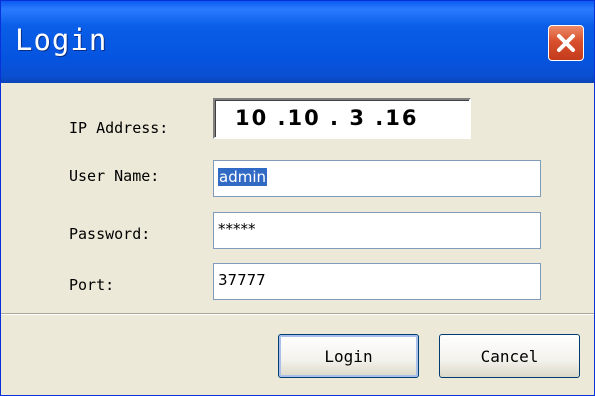 The width and height of the screenshot is (595, 396). I want to click on password-value: *****, so click(237, 229).